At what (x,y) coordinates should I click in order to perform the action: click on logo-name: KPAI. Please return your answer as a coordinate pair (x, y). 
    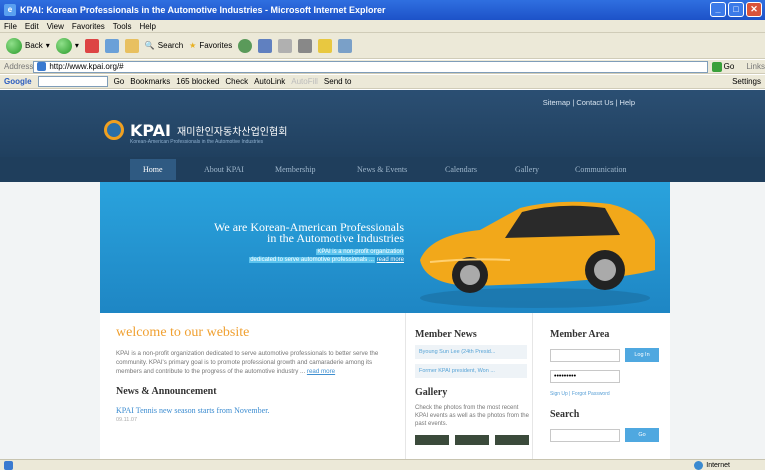
    Looking at the image, I should click on (150, 130).